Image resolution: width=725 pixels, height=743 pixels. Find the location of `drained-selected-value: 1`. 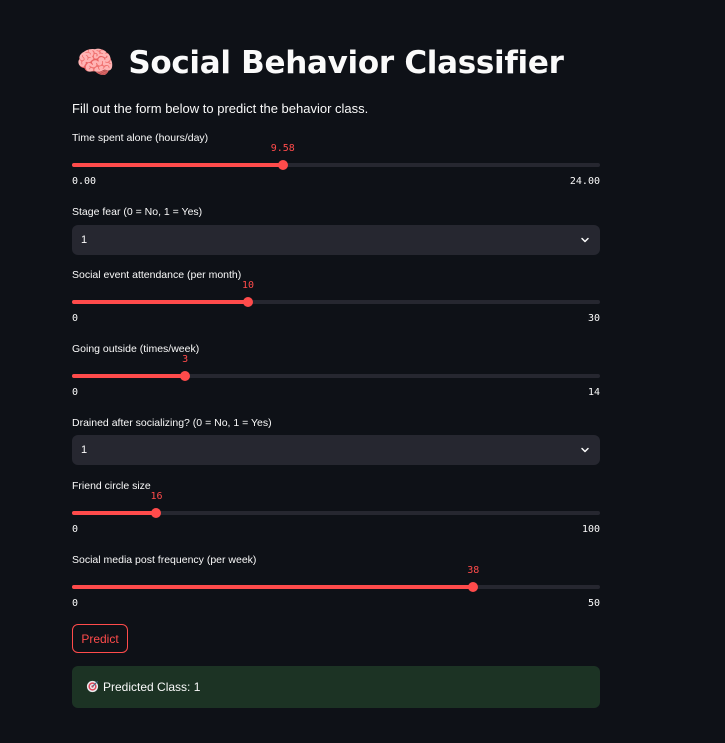

drained-selected-value: 1 is located at coordinates (84, 450).